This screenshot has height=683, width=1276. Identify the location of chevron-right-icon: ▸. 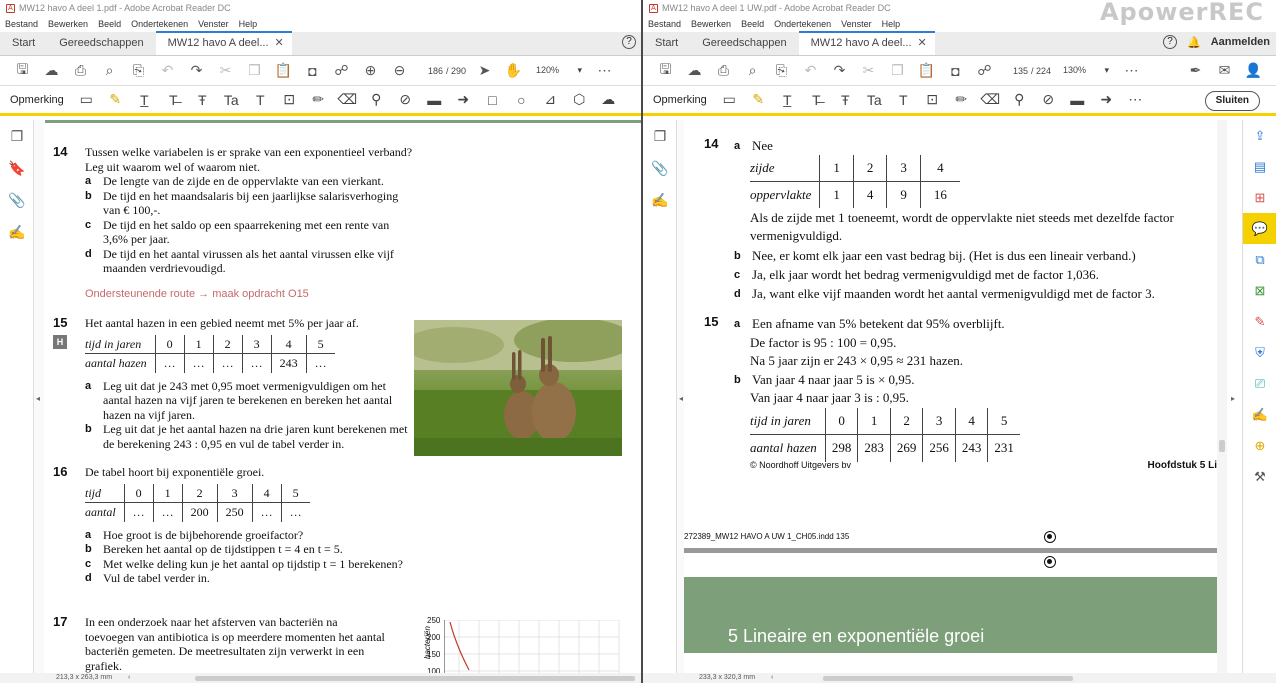
(1233, 398).